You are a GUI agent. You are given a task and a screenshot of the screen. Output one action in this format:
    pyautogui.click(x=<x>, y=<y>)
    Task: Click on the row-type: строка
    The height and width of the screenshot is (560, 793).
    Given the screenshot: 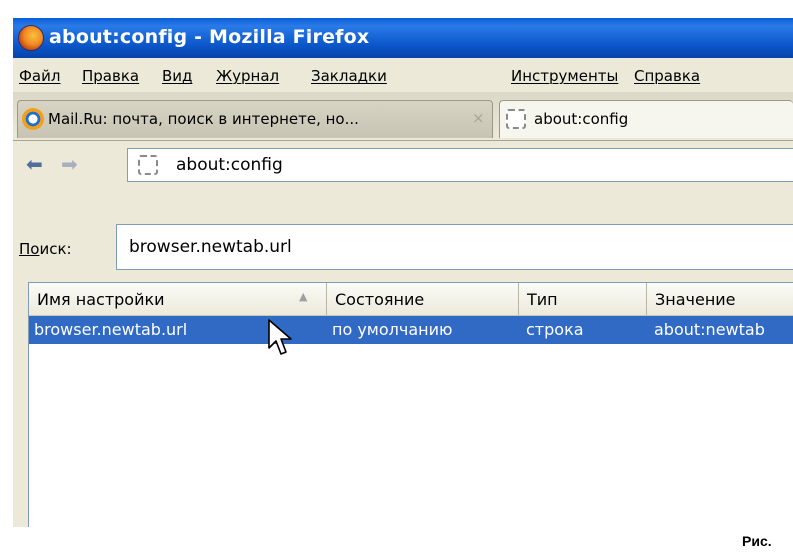 What is the action you would take?
    pyautogui.click(x=555, y=329)
    